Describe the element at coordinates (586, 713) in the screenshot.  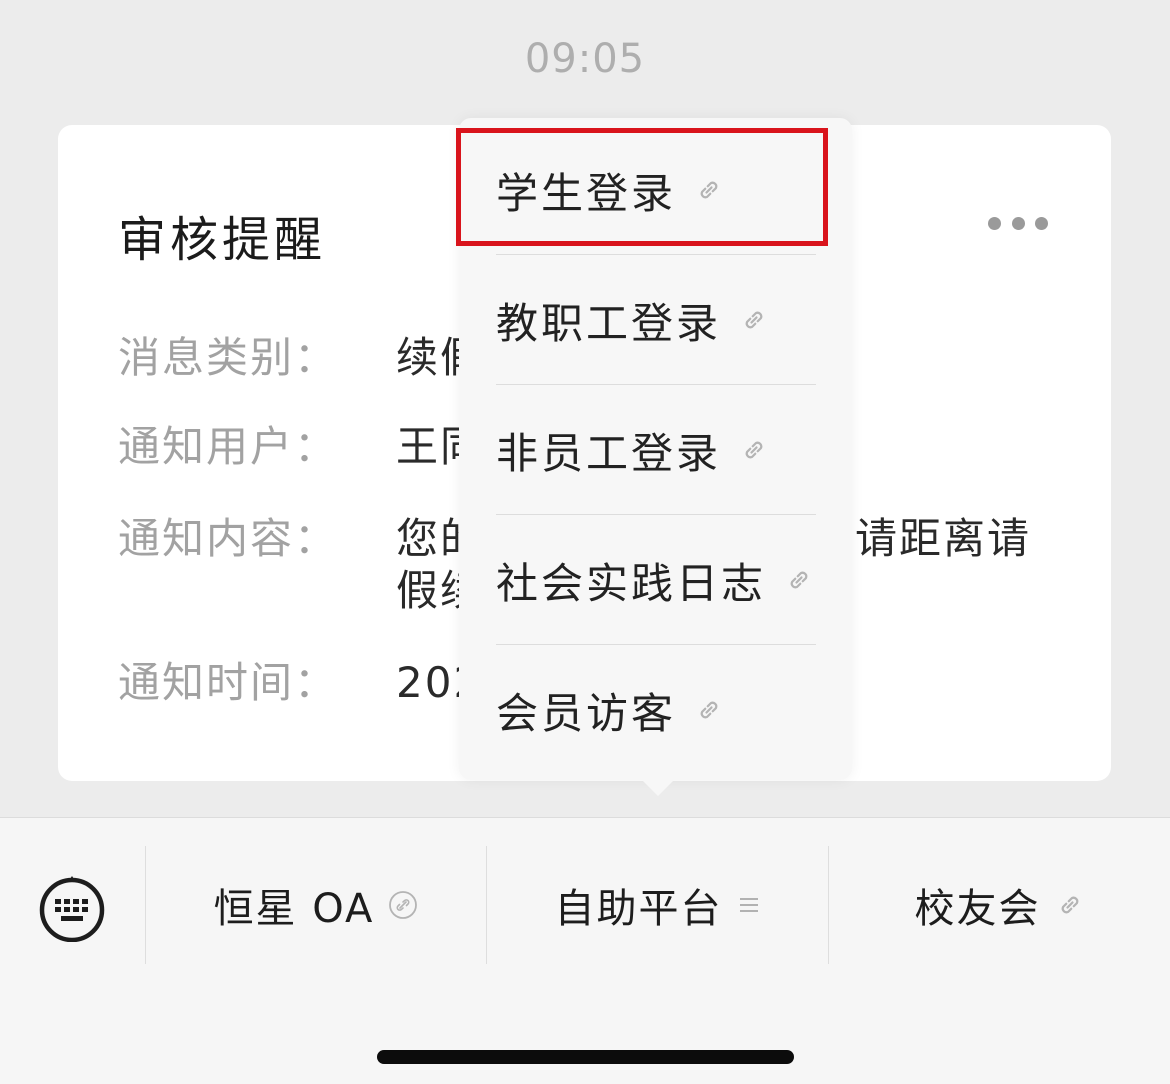
I see `menu-item-label: 会员访客` at that location.